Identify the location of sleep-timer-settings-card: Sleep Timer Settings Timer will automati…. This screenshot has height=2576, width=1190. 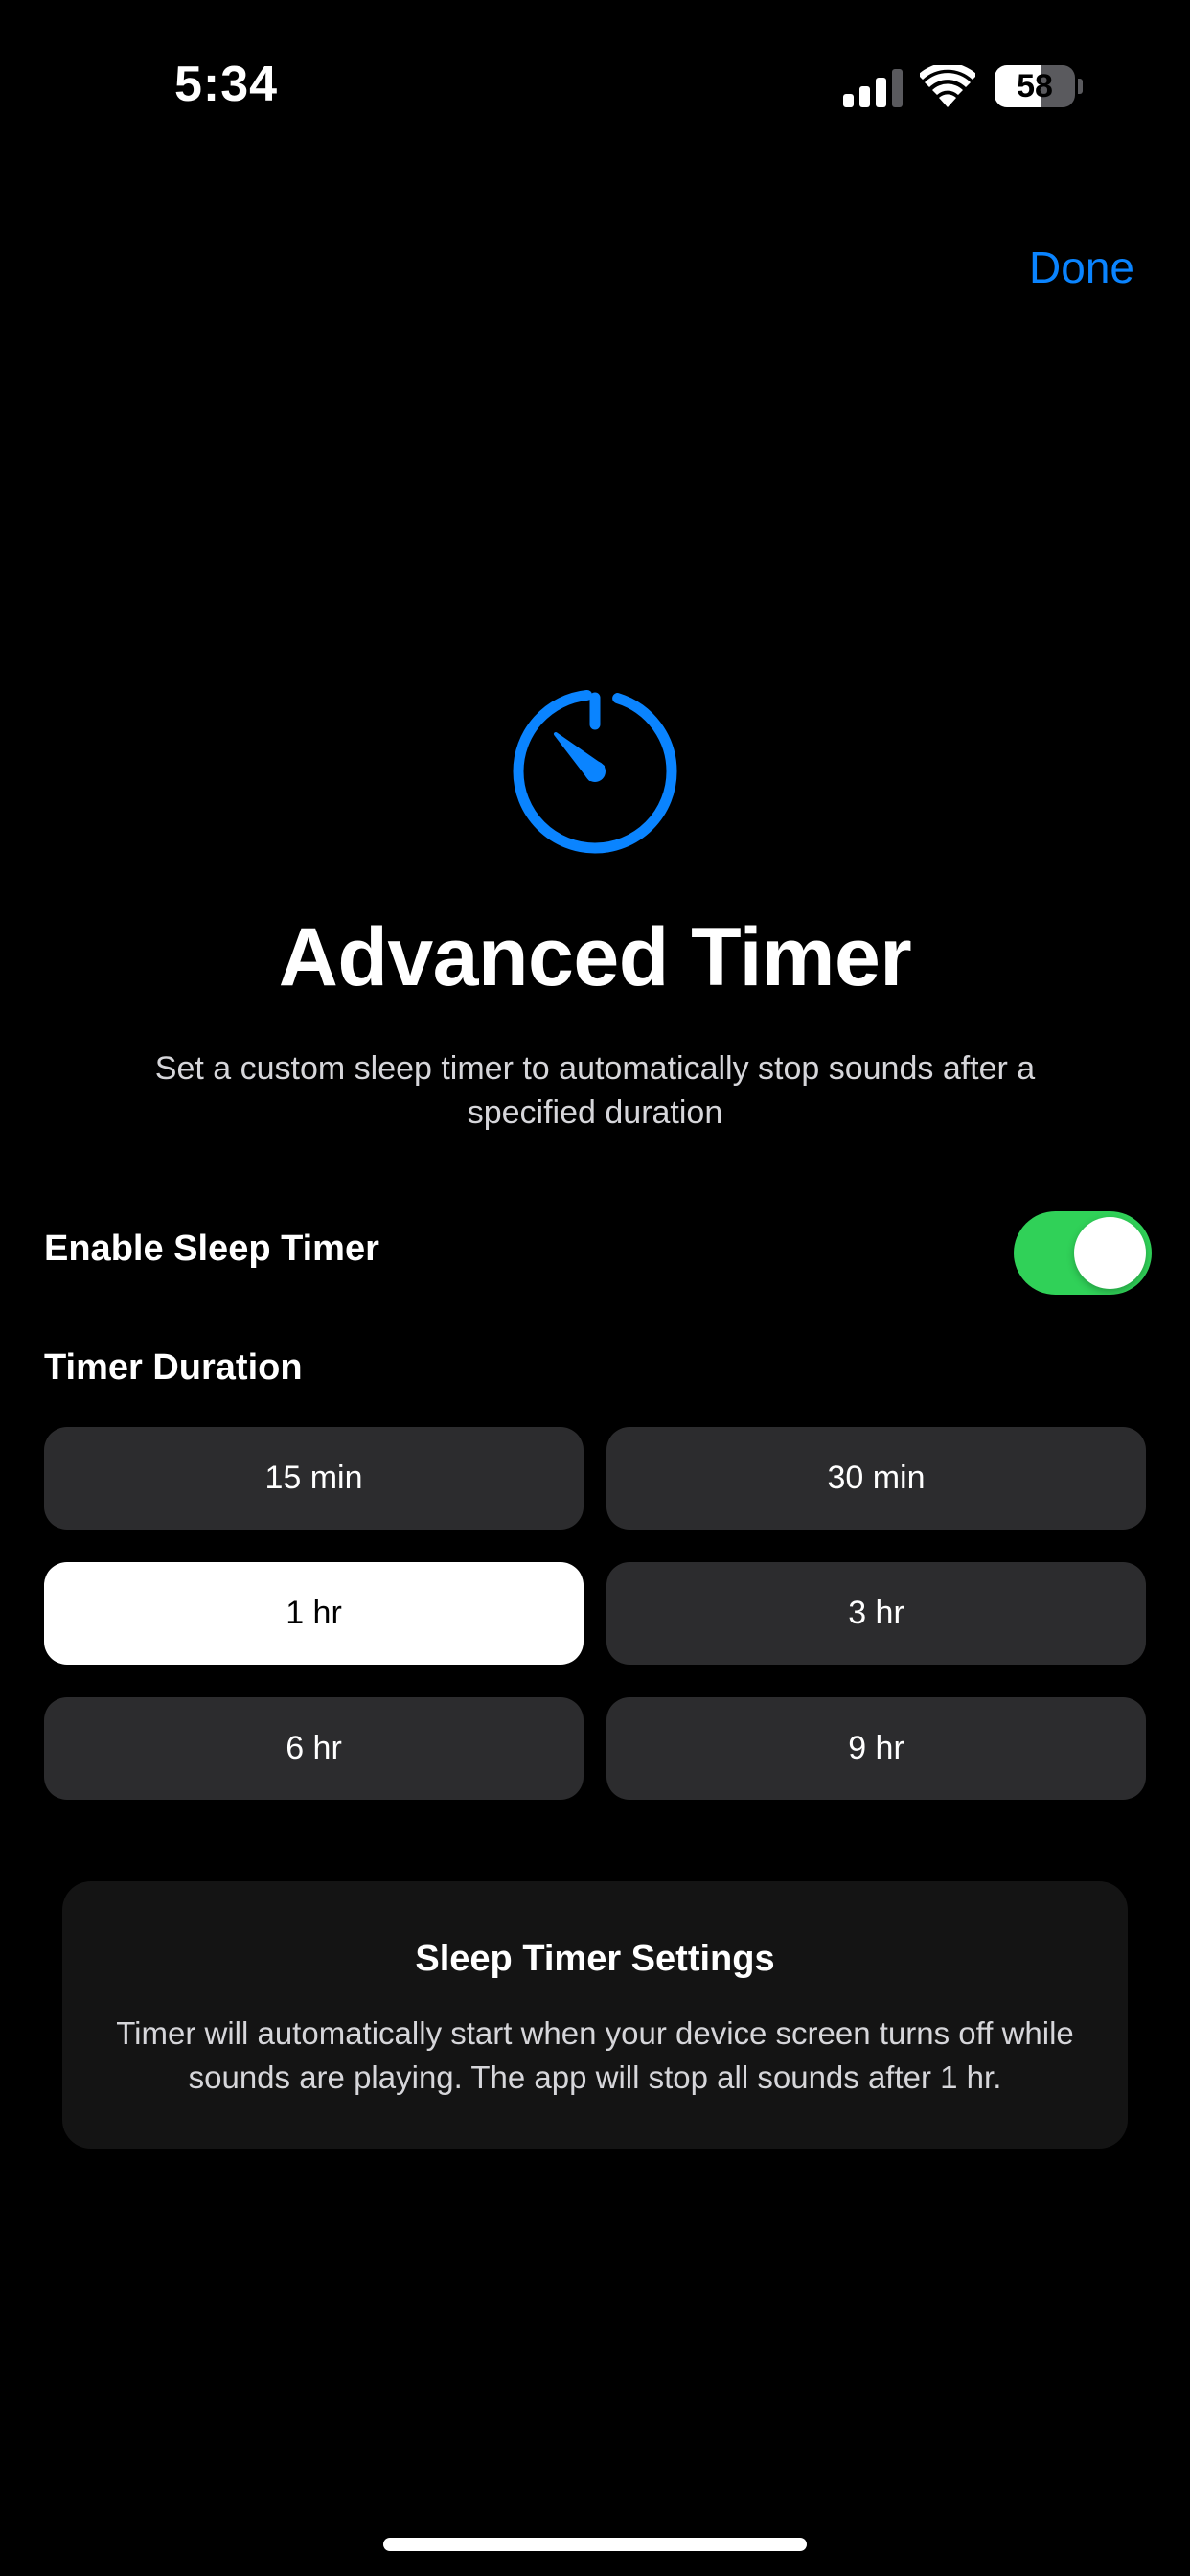
(595, 2015).